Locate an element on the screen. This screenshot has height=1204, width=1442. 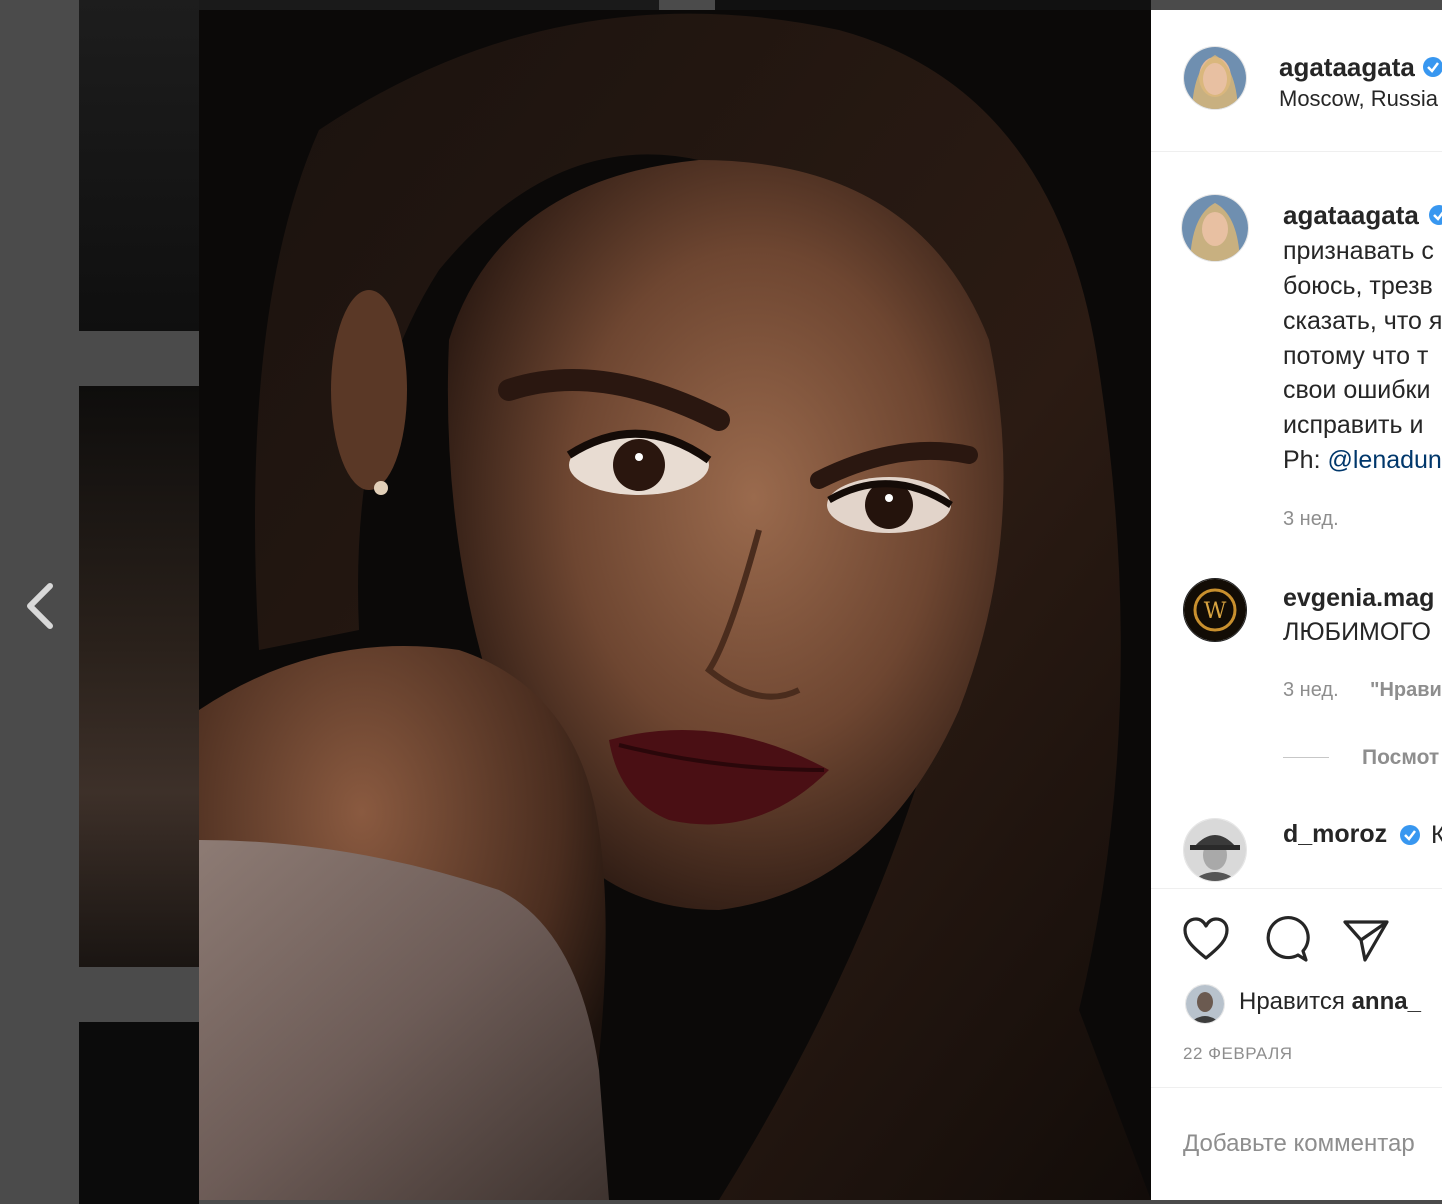
avatar: W is located at coordinates (1215, 610).